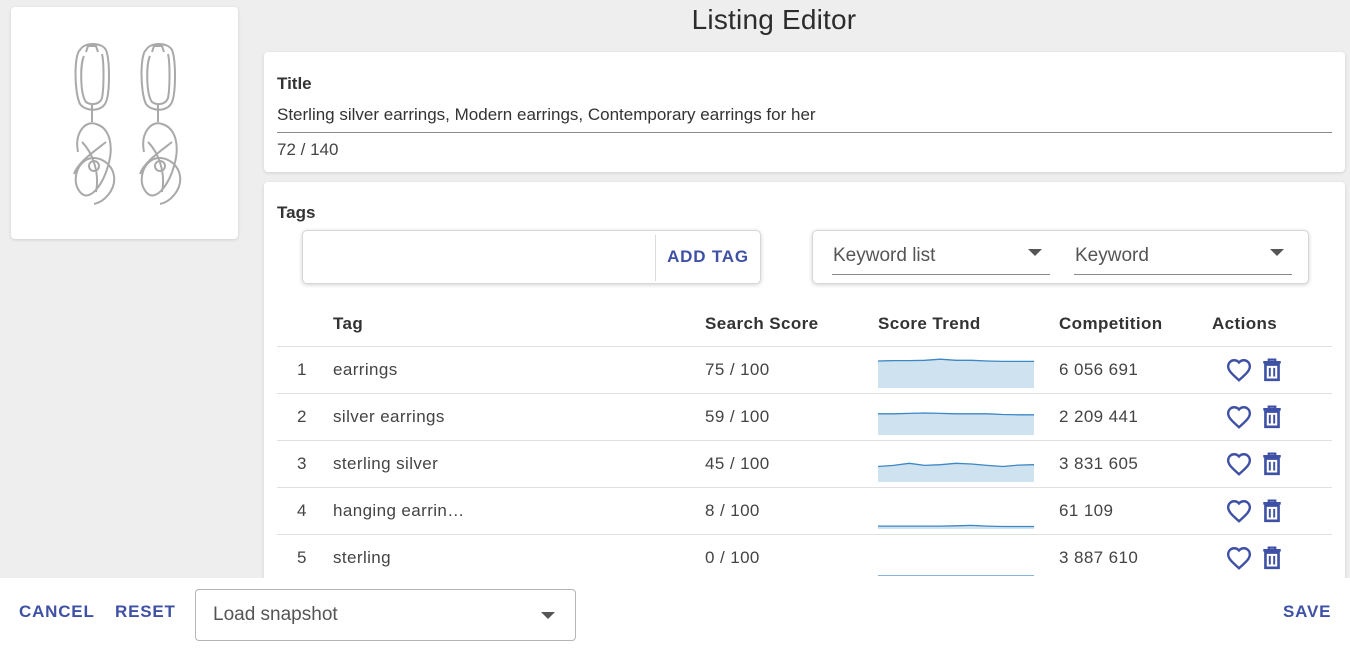 The image size is (1350, 650). Describe the element at coordinates (1135, 417) in the screenshot. I see `tag-competition: 2 209 441` at that location.